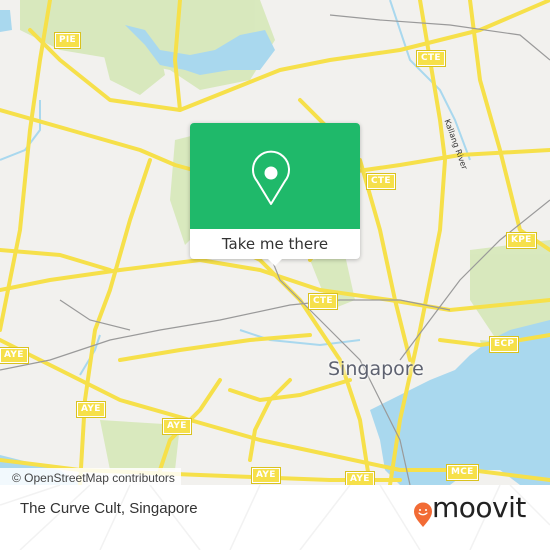 The width and height of the screenshot is (550, 550). What do you see at coordinates (423, 514) in the screenshot?
I see `moovit-logo-icon` at bounding box center [423, 514].